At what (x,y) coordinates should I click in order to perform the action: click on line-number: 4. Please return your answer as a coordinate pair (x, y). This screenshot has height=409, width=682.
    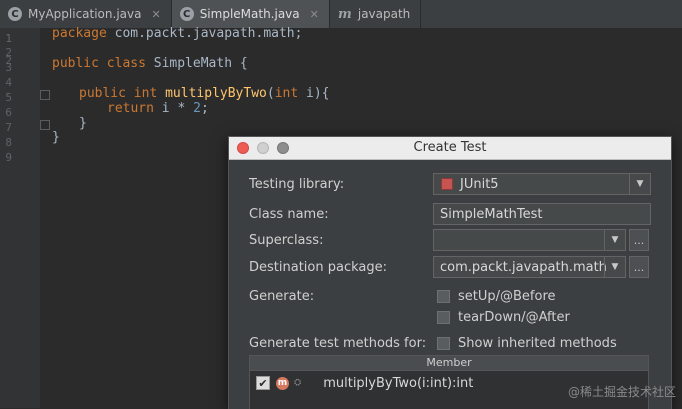
    Looking at the image, I should click on (8, 82).